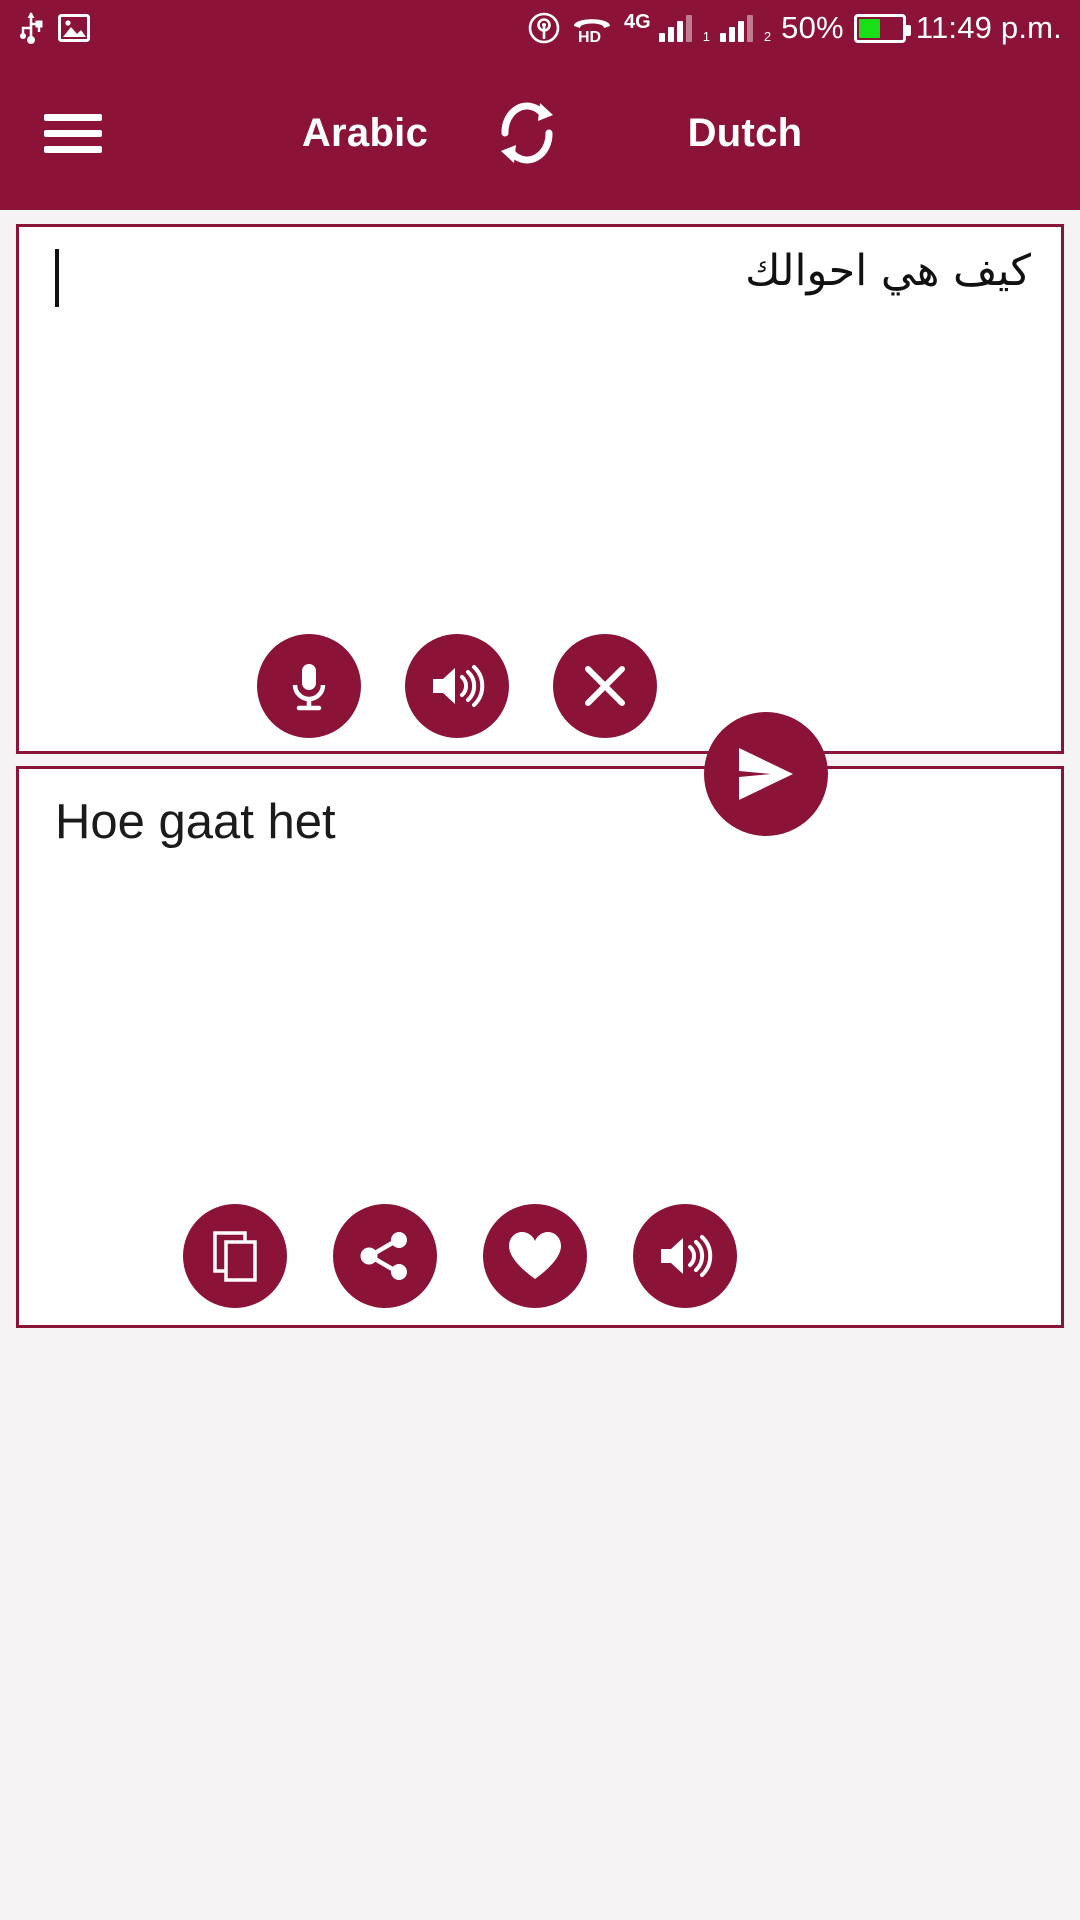 This screenshot has width=1080, height=1920. What do you see at coordinates (195, 822) in the screenshot?
I see `translated-text: Hoe gaat het` at bounding box center [195, 822].